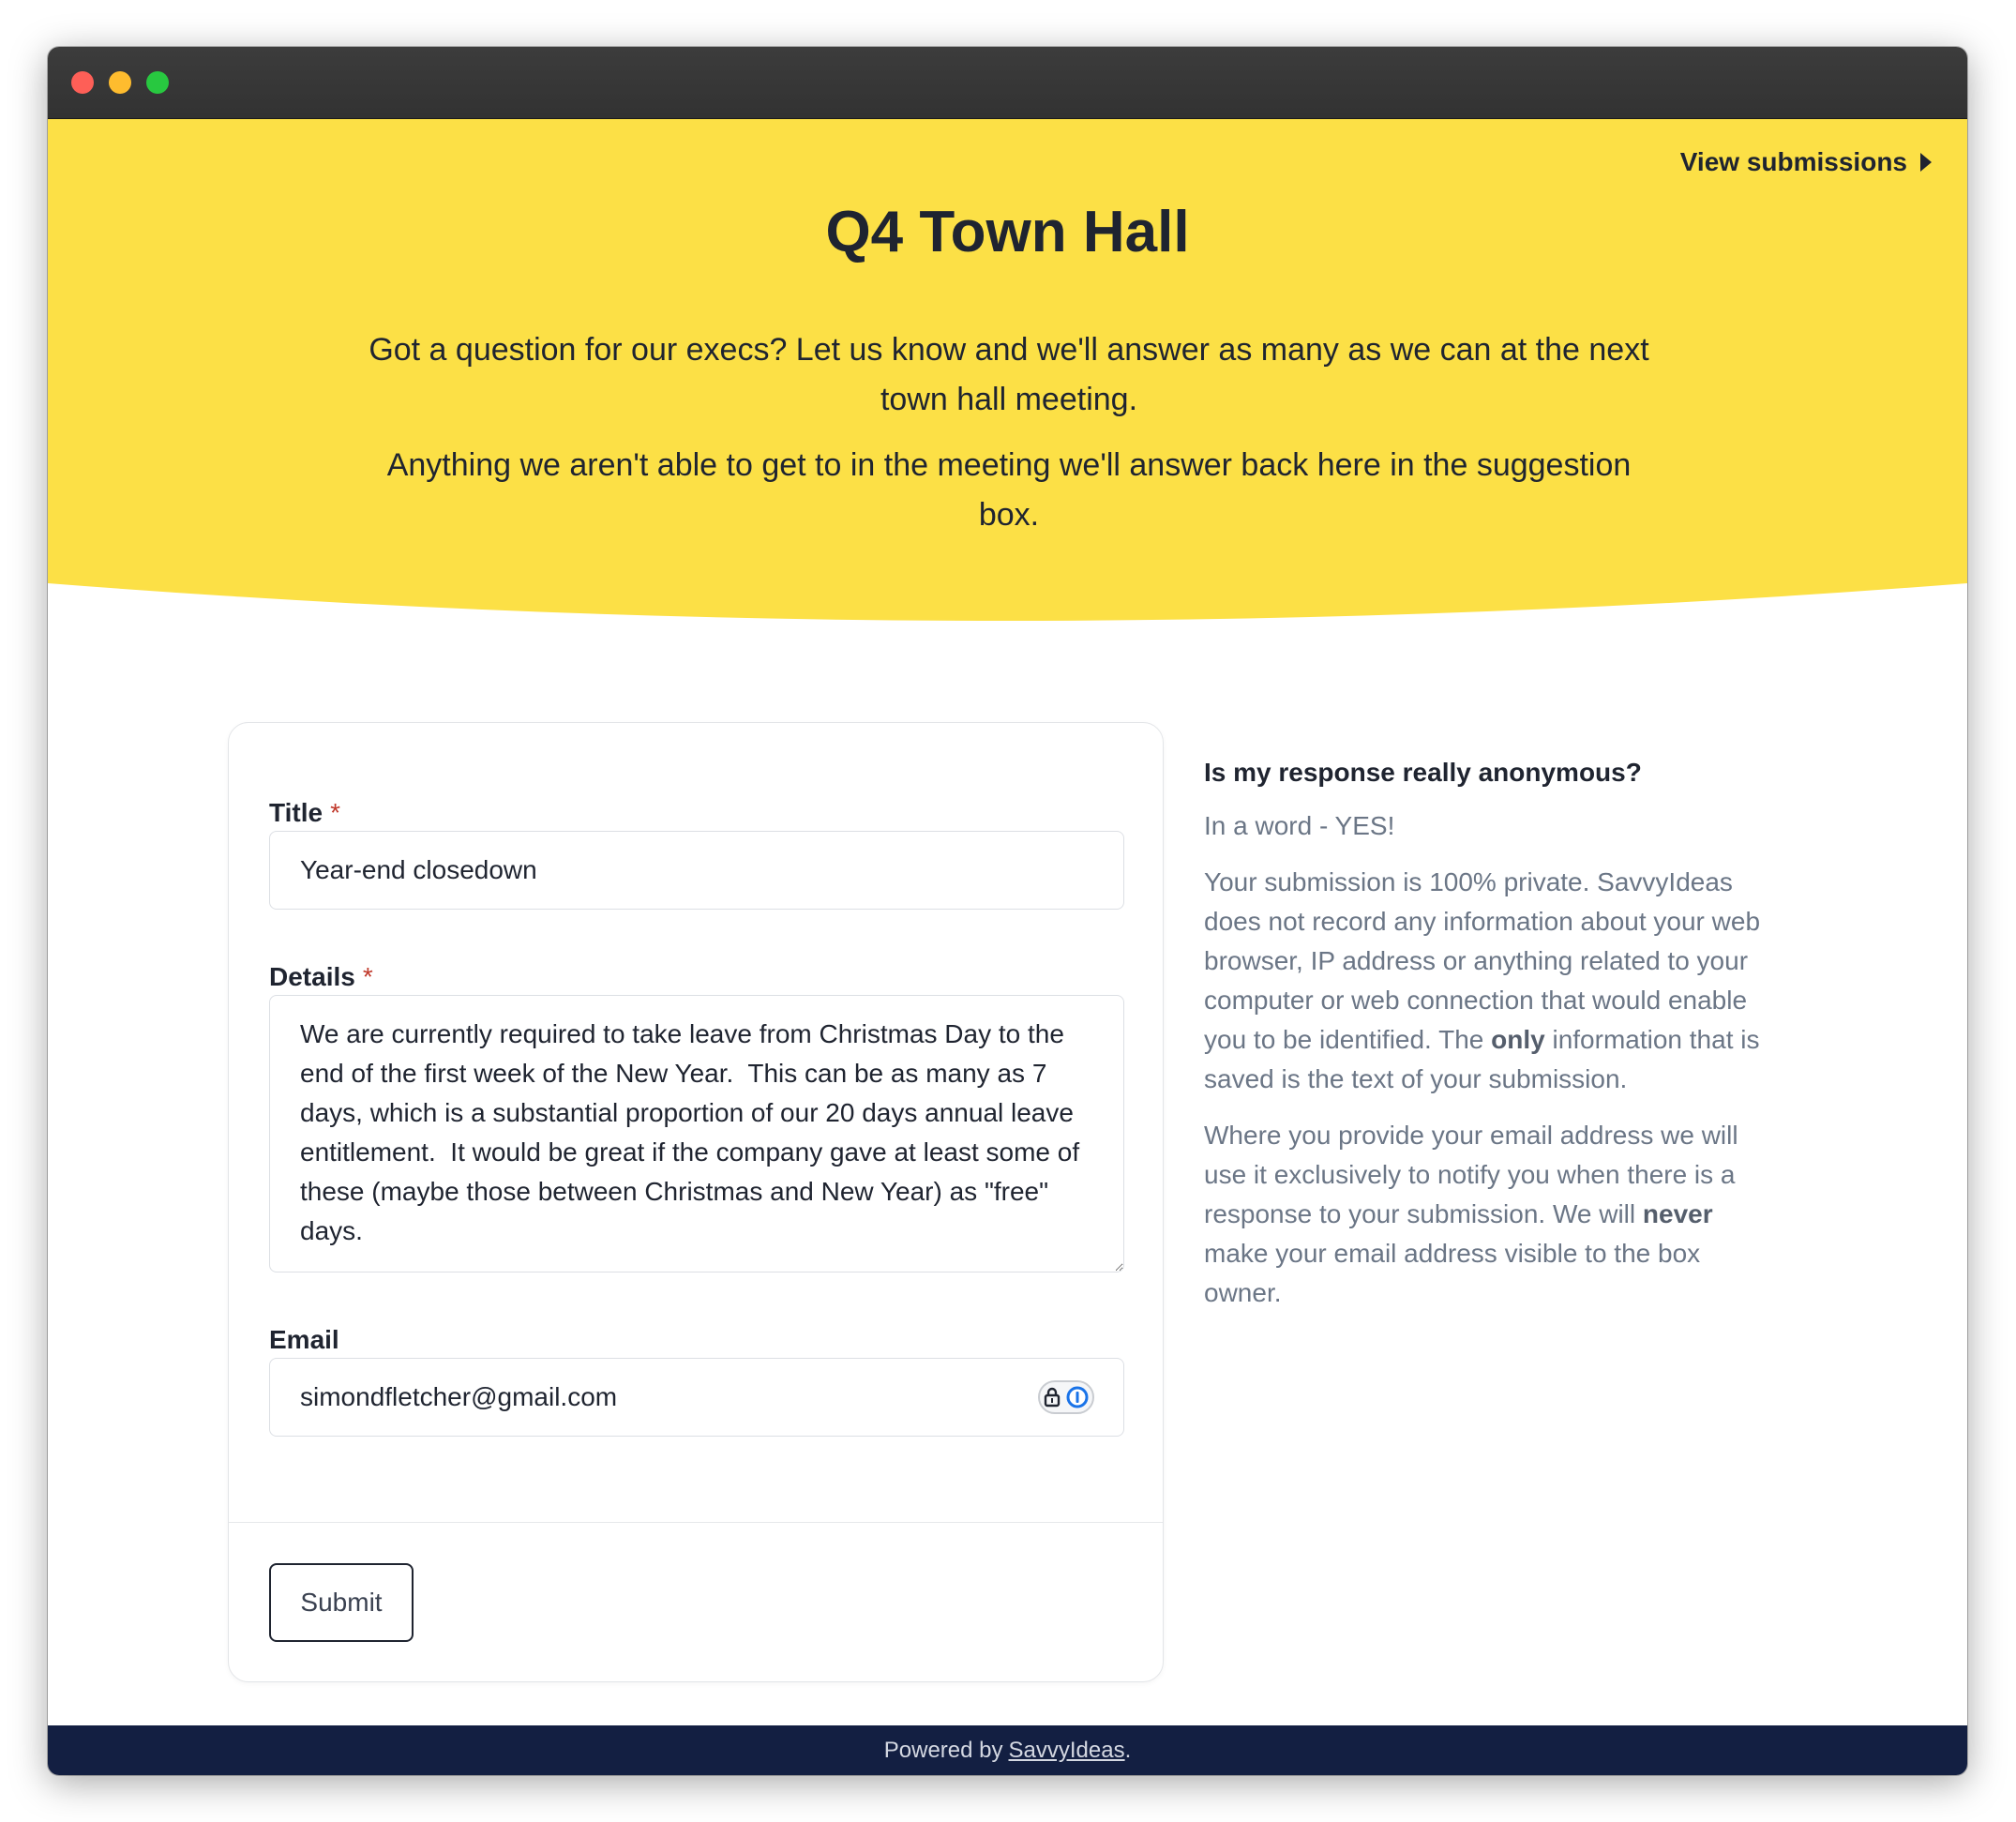  I want to click on maximize-window-button, so click(157, 82).